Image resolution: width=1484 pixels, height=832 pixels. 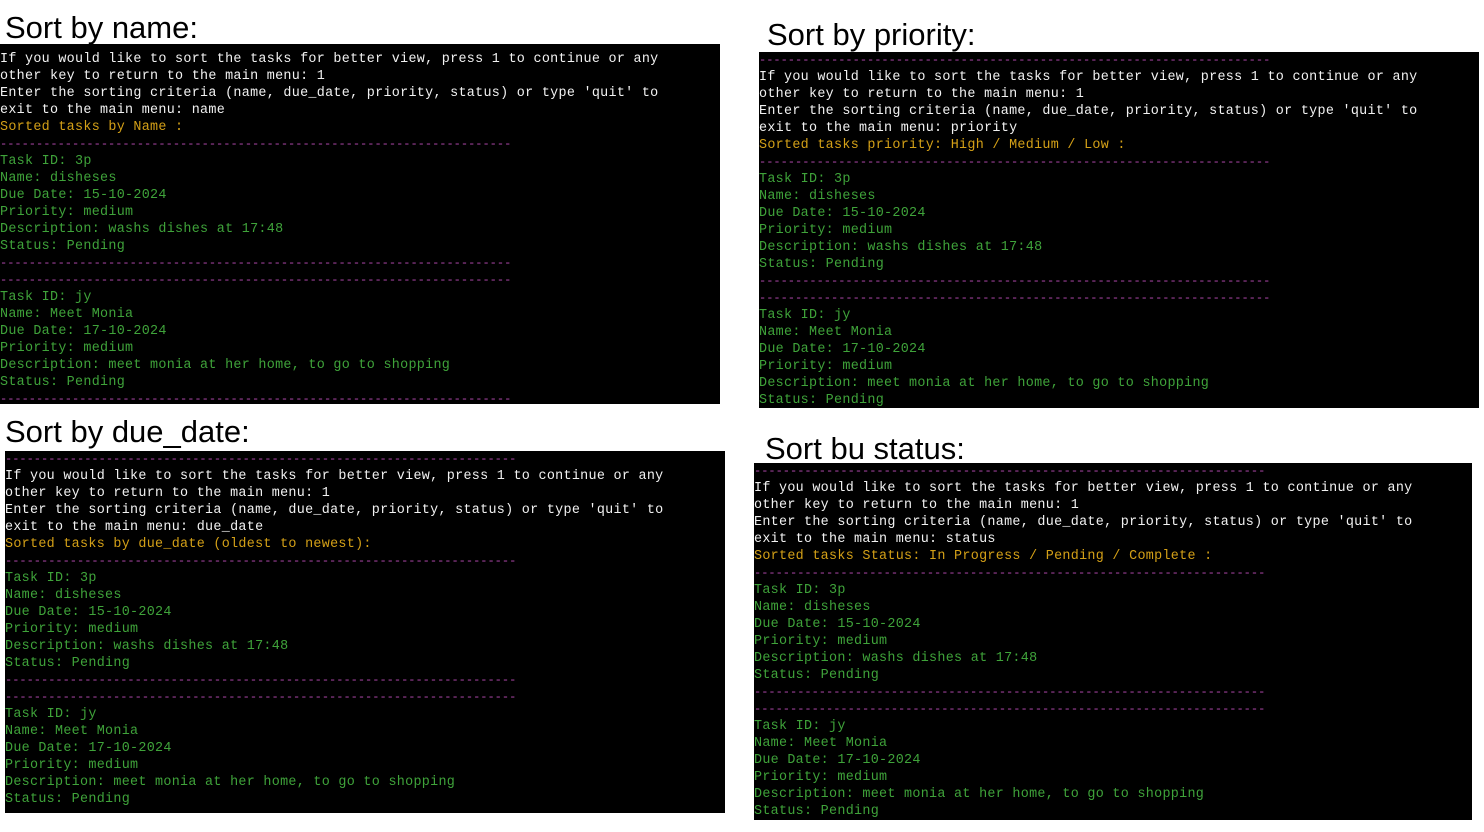 I want to click on prompt-line: exit to the main menu: status, so click(x=875, y=539).